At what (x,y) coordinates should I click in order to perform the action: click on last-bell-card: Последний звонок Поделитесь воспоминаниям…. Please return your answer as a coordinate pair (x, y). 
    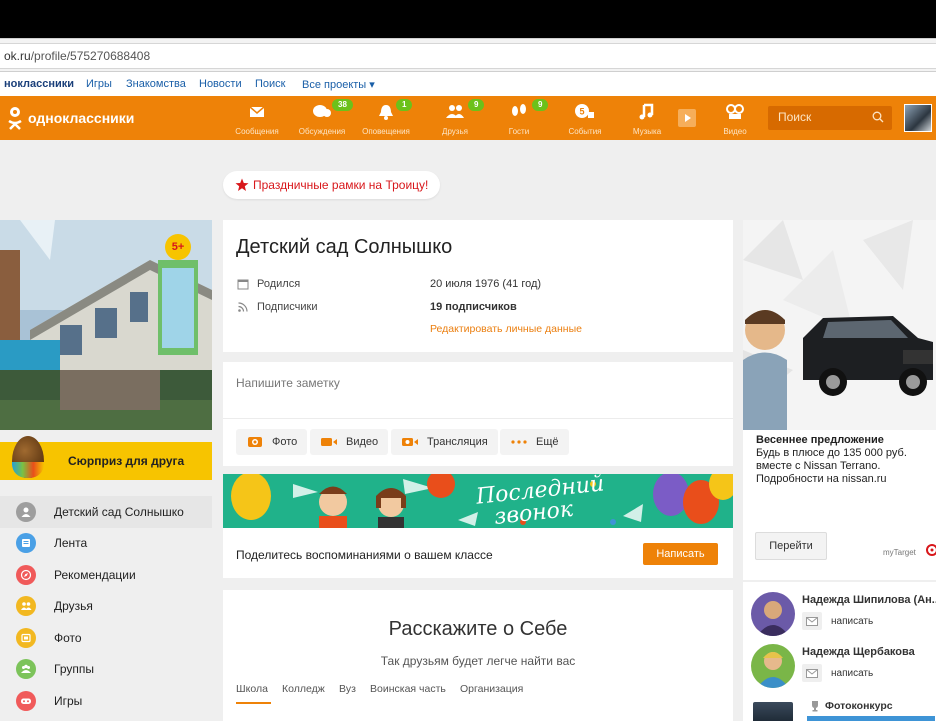
    Looking at the image, I should click on (478, 526).